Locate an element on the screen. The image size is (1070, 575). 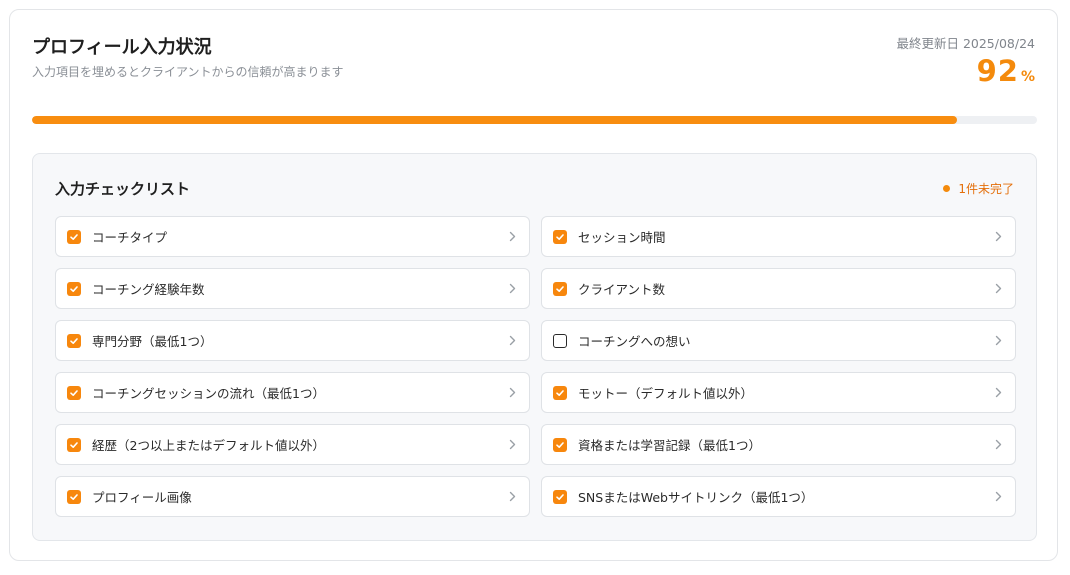
completion-percent-value: 92 is located at coordinates (997, 71).